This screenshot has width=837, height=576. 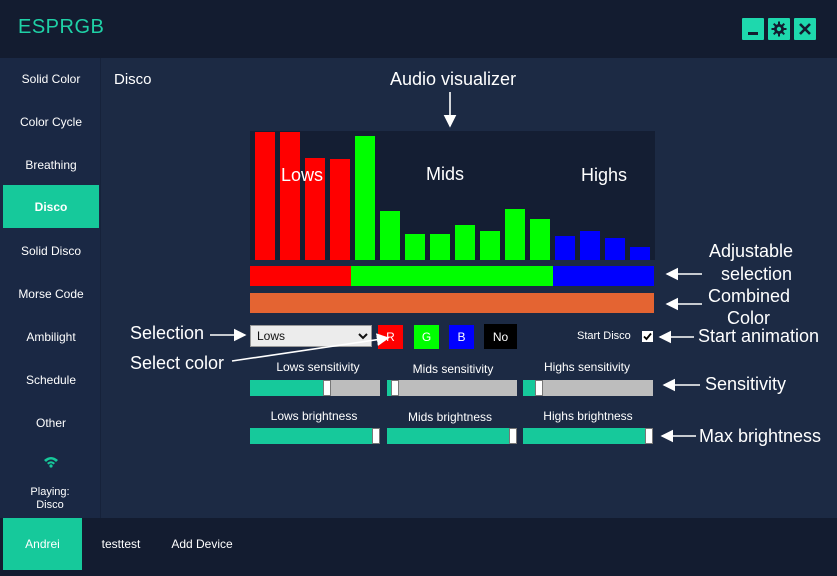 What do you see at coordinates (177, 363) in the screenshot?
I see `annotation-select-color: Select color` at bounding box center [177, 363].